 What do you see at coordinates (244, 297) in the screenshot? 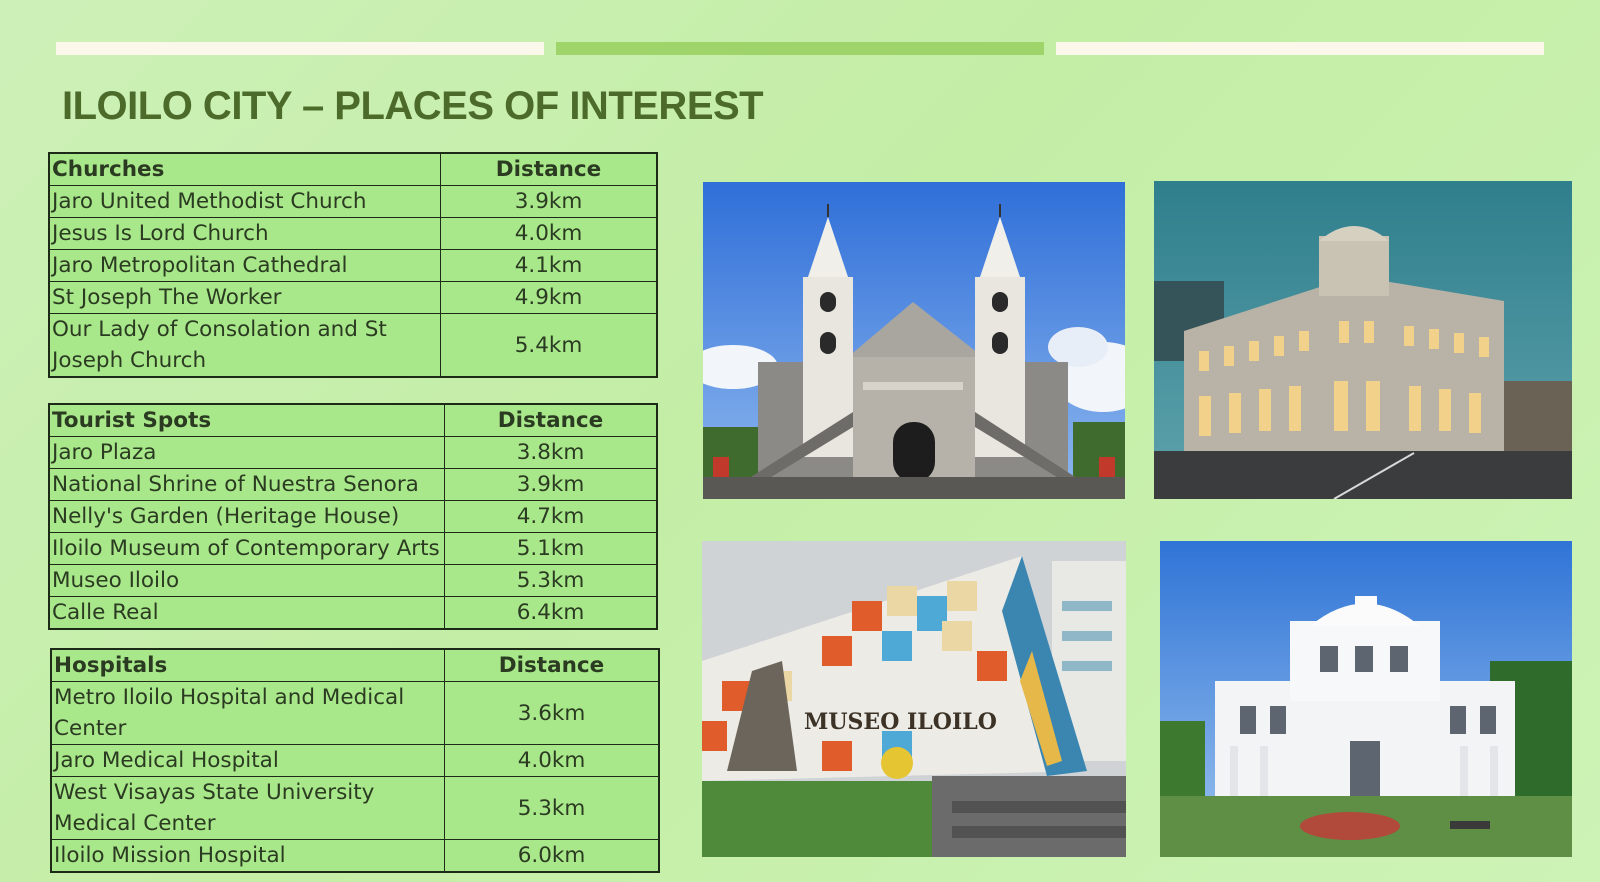
I see `place-name: St Joseph The Worker` at bounding box center [244, 297].